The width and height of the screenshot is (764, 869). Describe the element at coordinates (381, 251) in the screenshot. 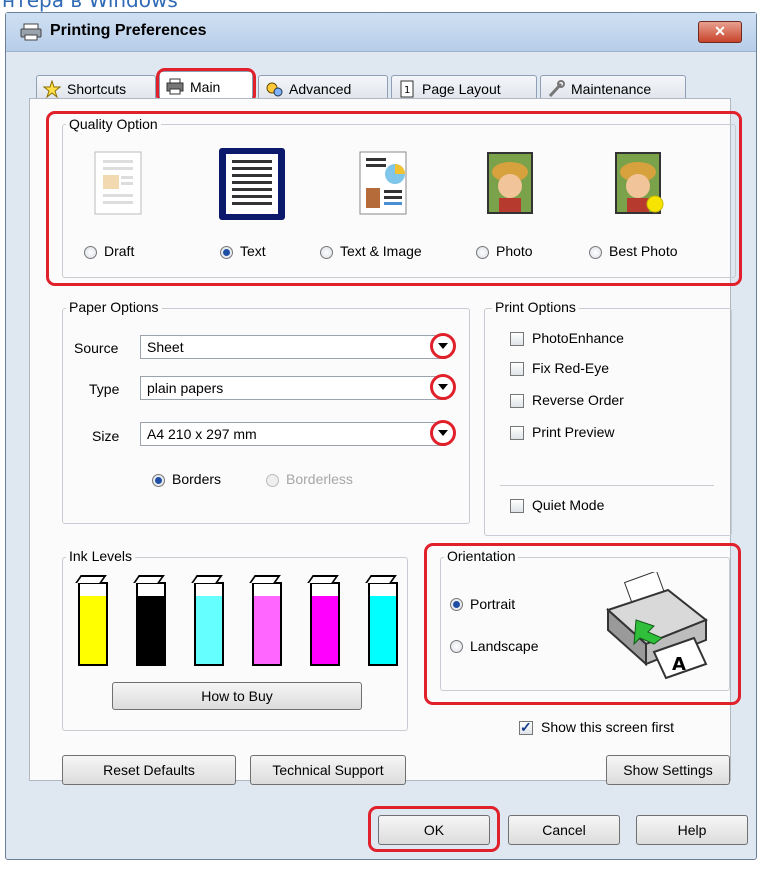

I see `text-image-label: Text & Image` at that location.